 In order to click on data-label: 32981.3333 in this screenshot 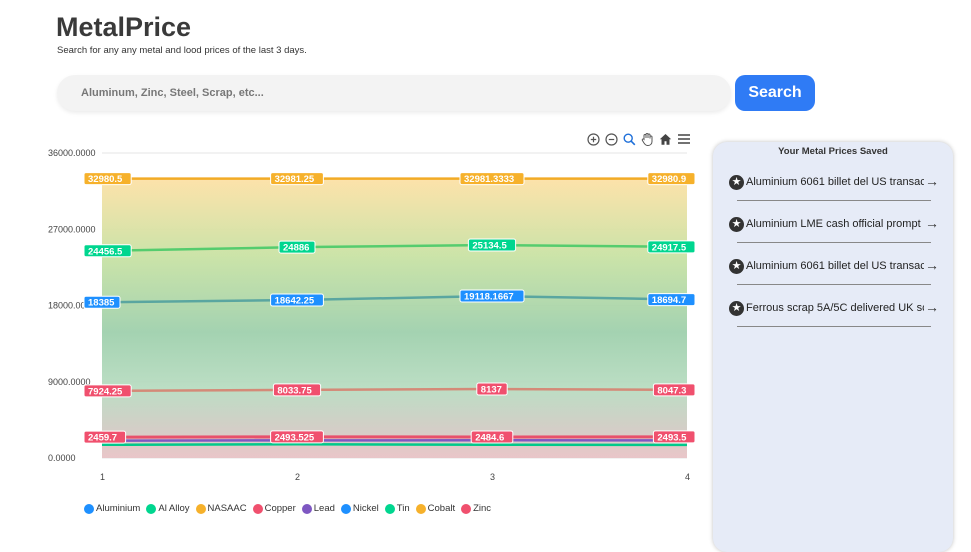, I will do `click(492, 179)`.